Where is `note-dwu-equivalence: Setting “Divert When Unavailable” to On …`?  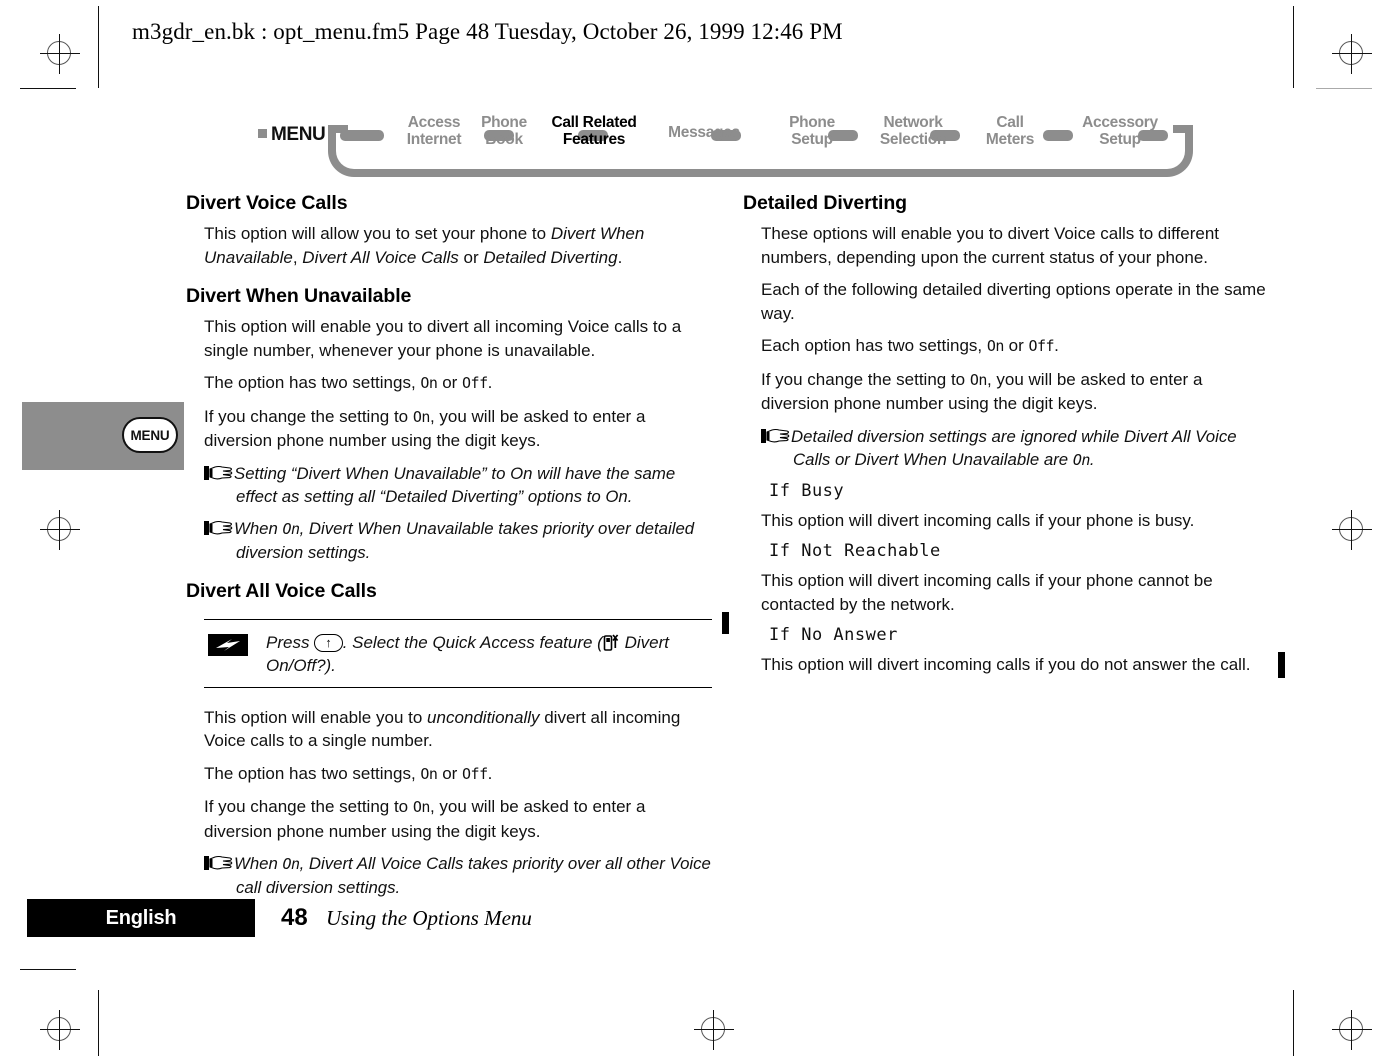 note-dwu-equivalence: Setting “Divert When Unavailable” to On … is located at coordinates (451, 485).